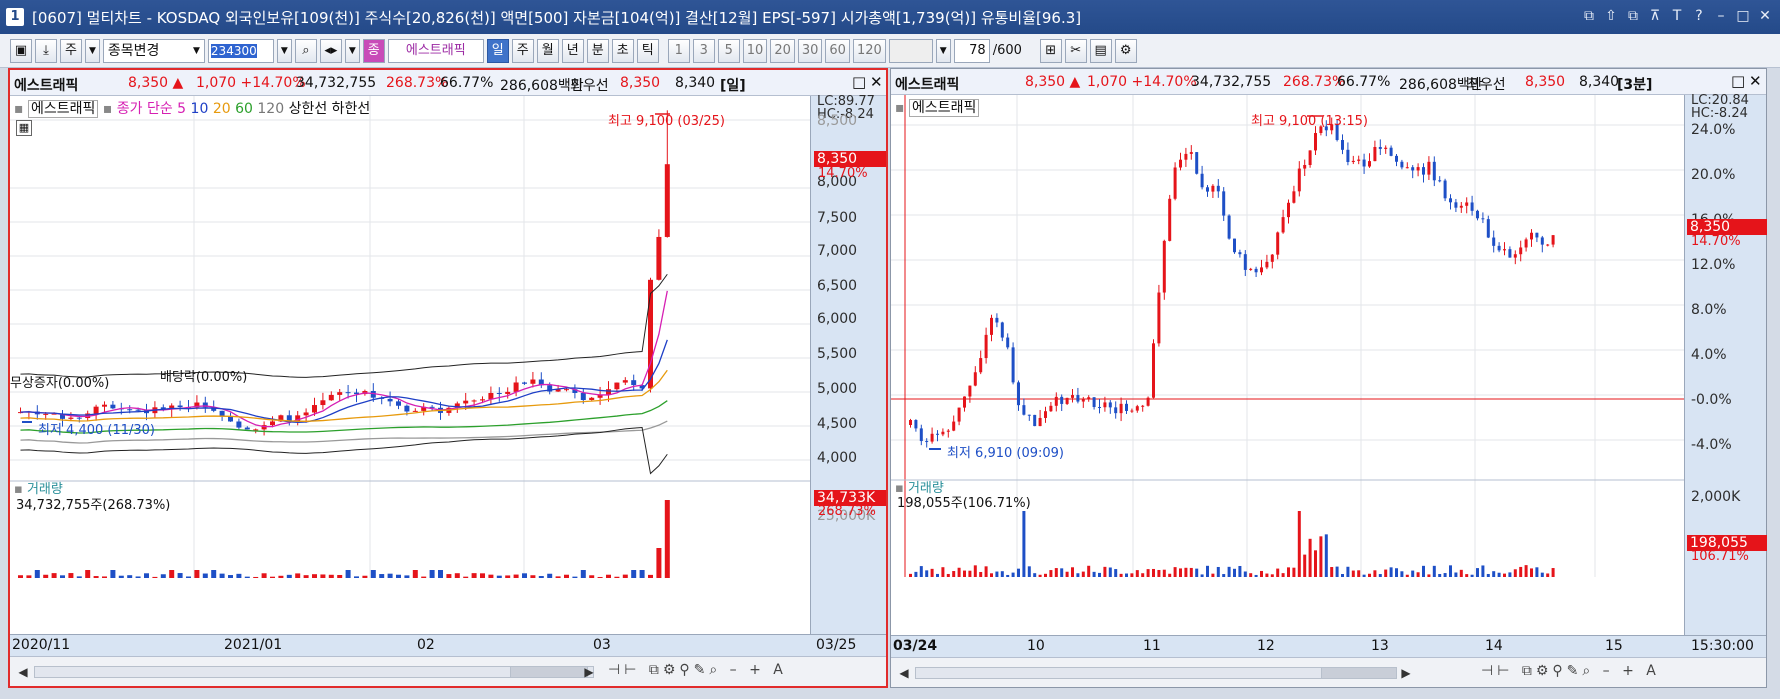 The width and height of the screenshot is (1780, 699). I want to click on table-view-icon: ▦, so click(24, 128).